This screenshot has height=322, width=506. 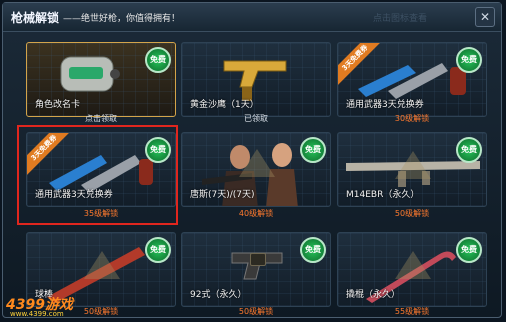 What do you see at coordinates (373, 295) in the screenshot?
I see `item-name: 撬棍（永久）` at bounding box center [373, 295].